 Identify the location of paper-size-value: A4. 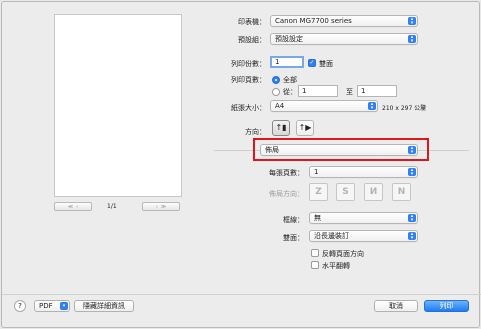
(280, 106).